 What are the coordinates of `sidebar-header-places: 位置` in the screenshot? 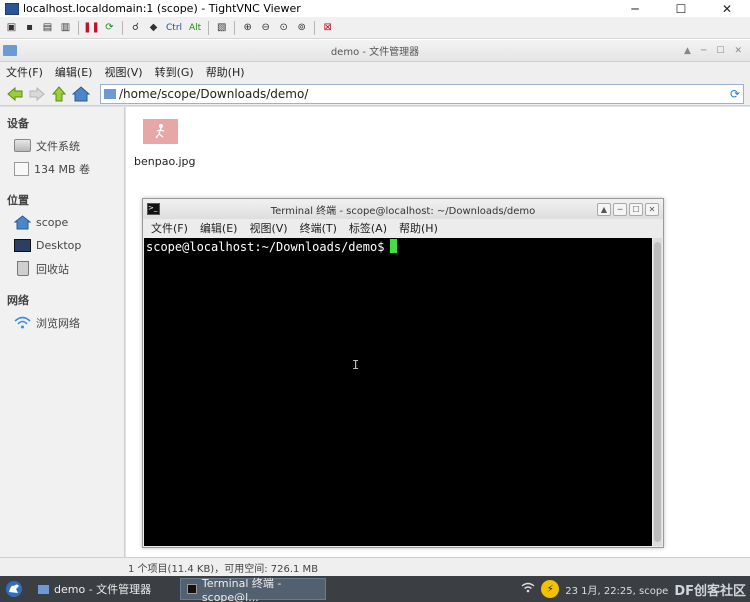 It's located at (18, 200).